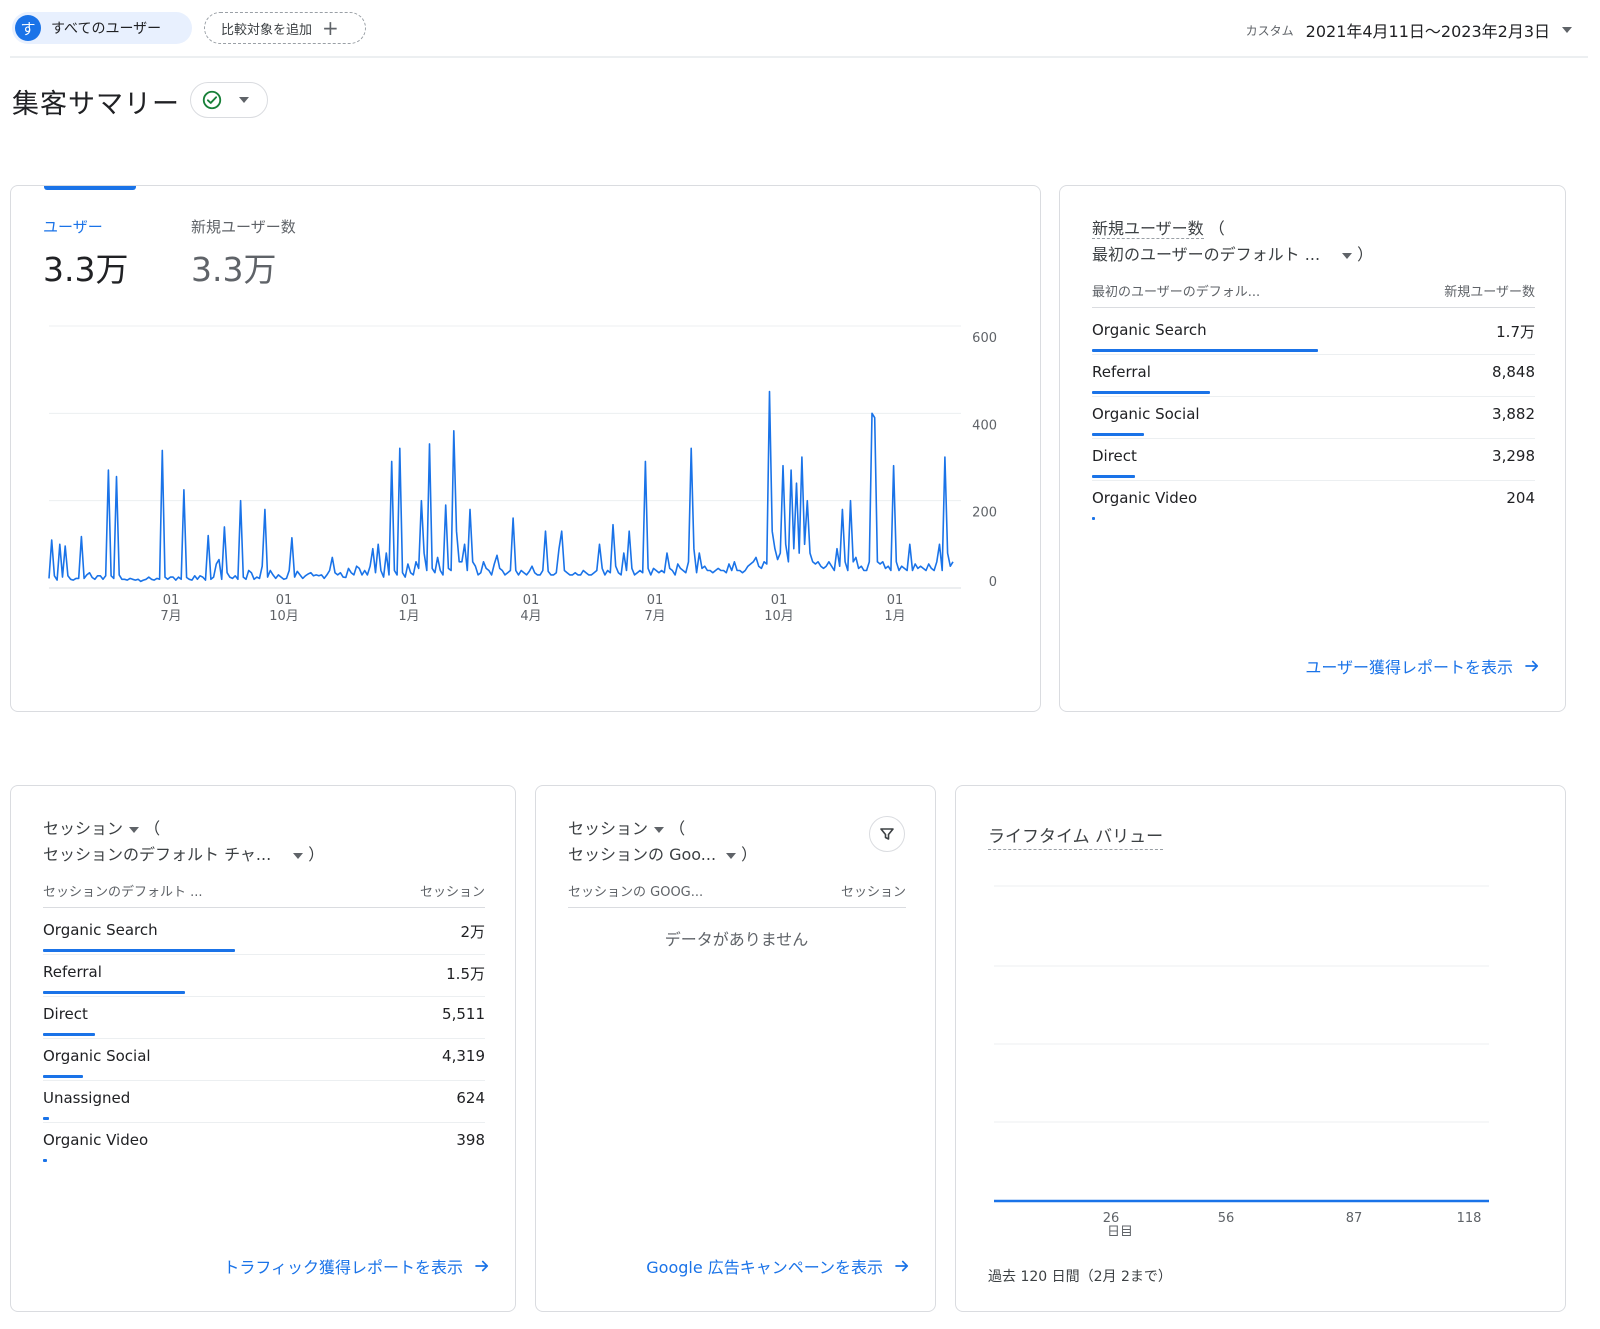 Image resolution: width=1600 pixels, height=1329 pixels. I want to click on segment-chip: す すべてのユーザー, so click(102, 28).